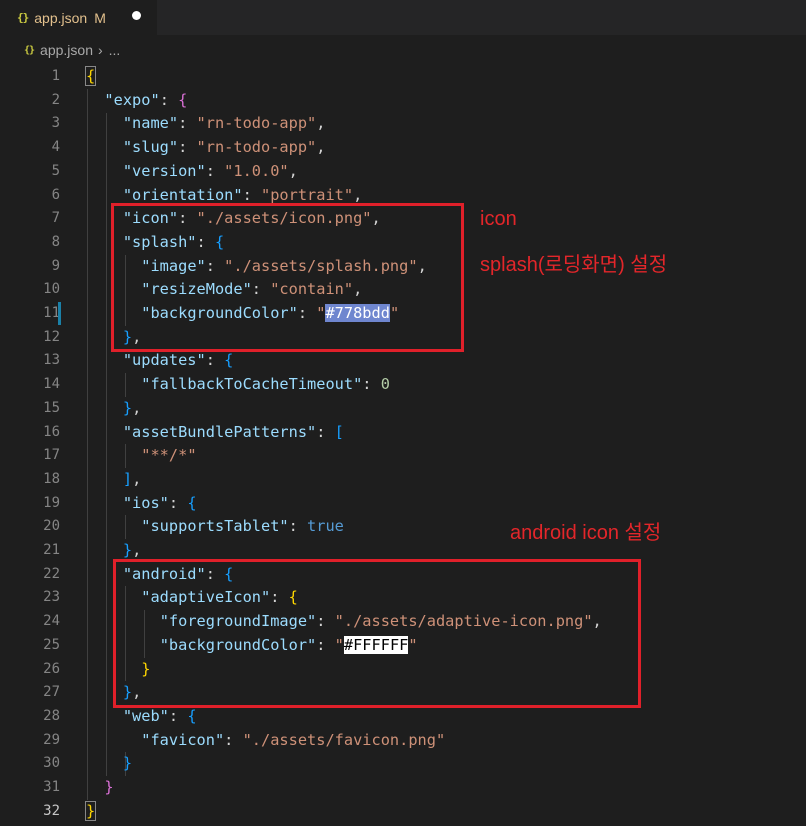 The height and width of the screenshot is (826, 806). Describe the element at coordinates (224, 147) in the screenshot. I see `code-line-4: "slug": "rn-todo-app",` at that location.